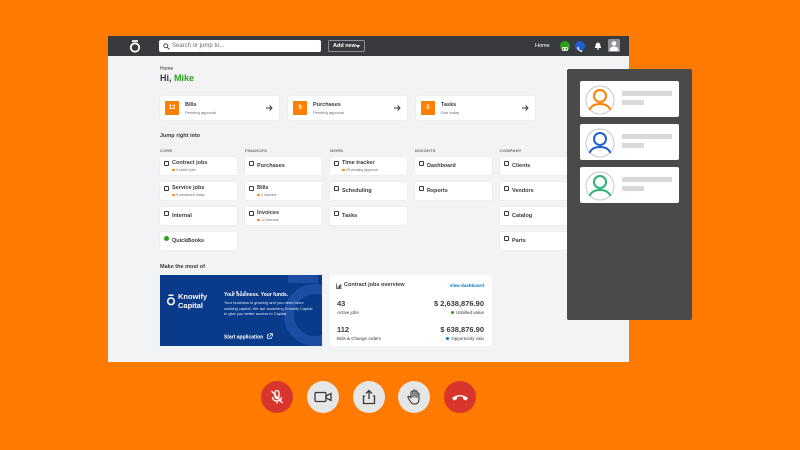  What do you see at coordinates (368, 166) in the screenshot?
I see `shortcut-time-tracker: Time tracker 25 pending approval` at bounding box center [368, 166].